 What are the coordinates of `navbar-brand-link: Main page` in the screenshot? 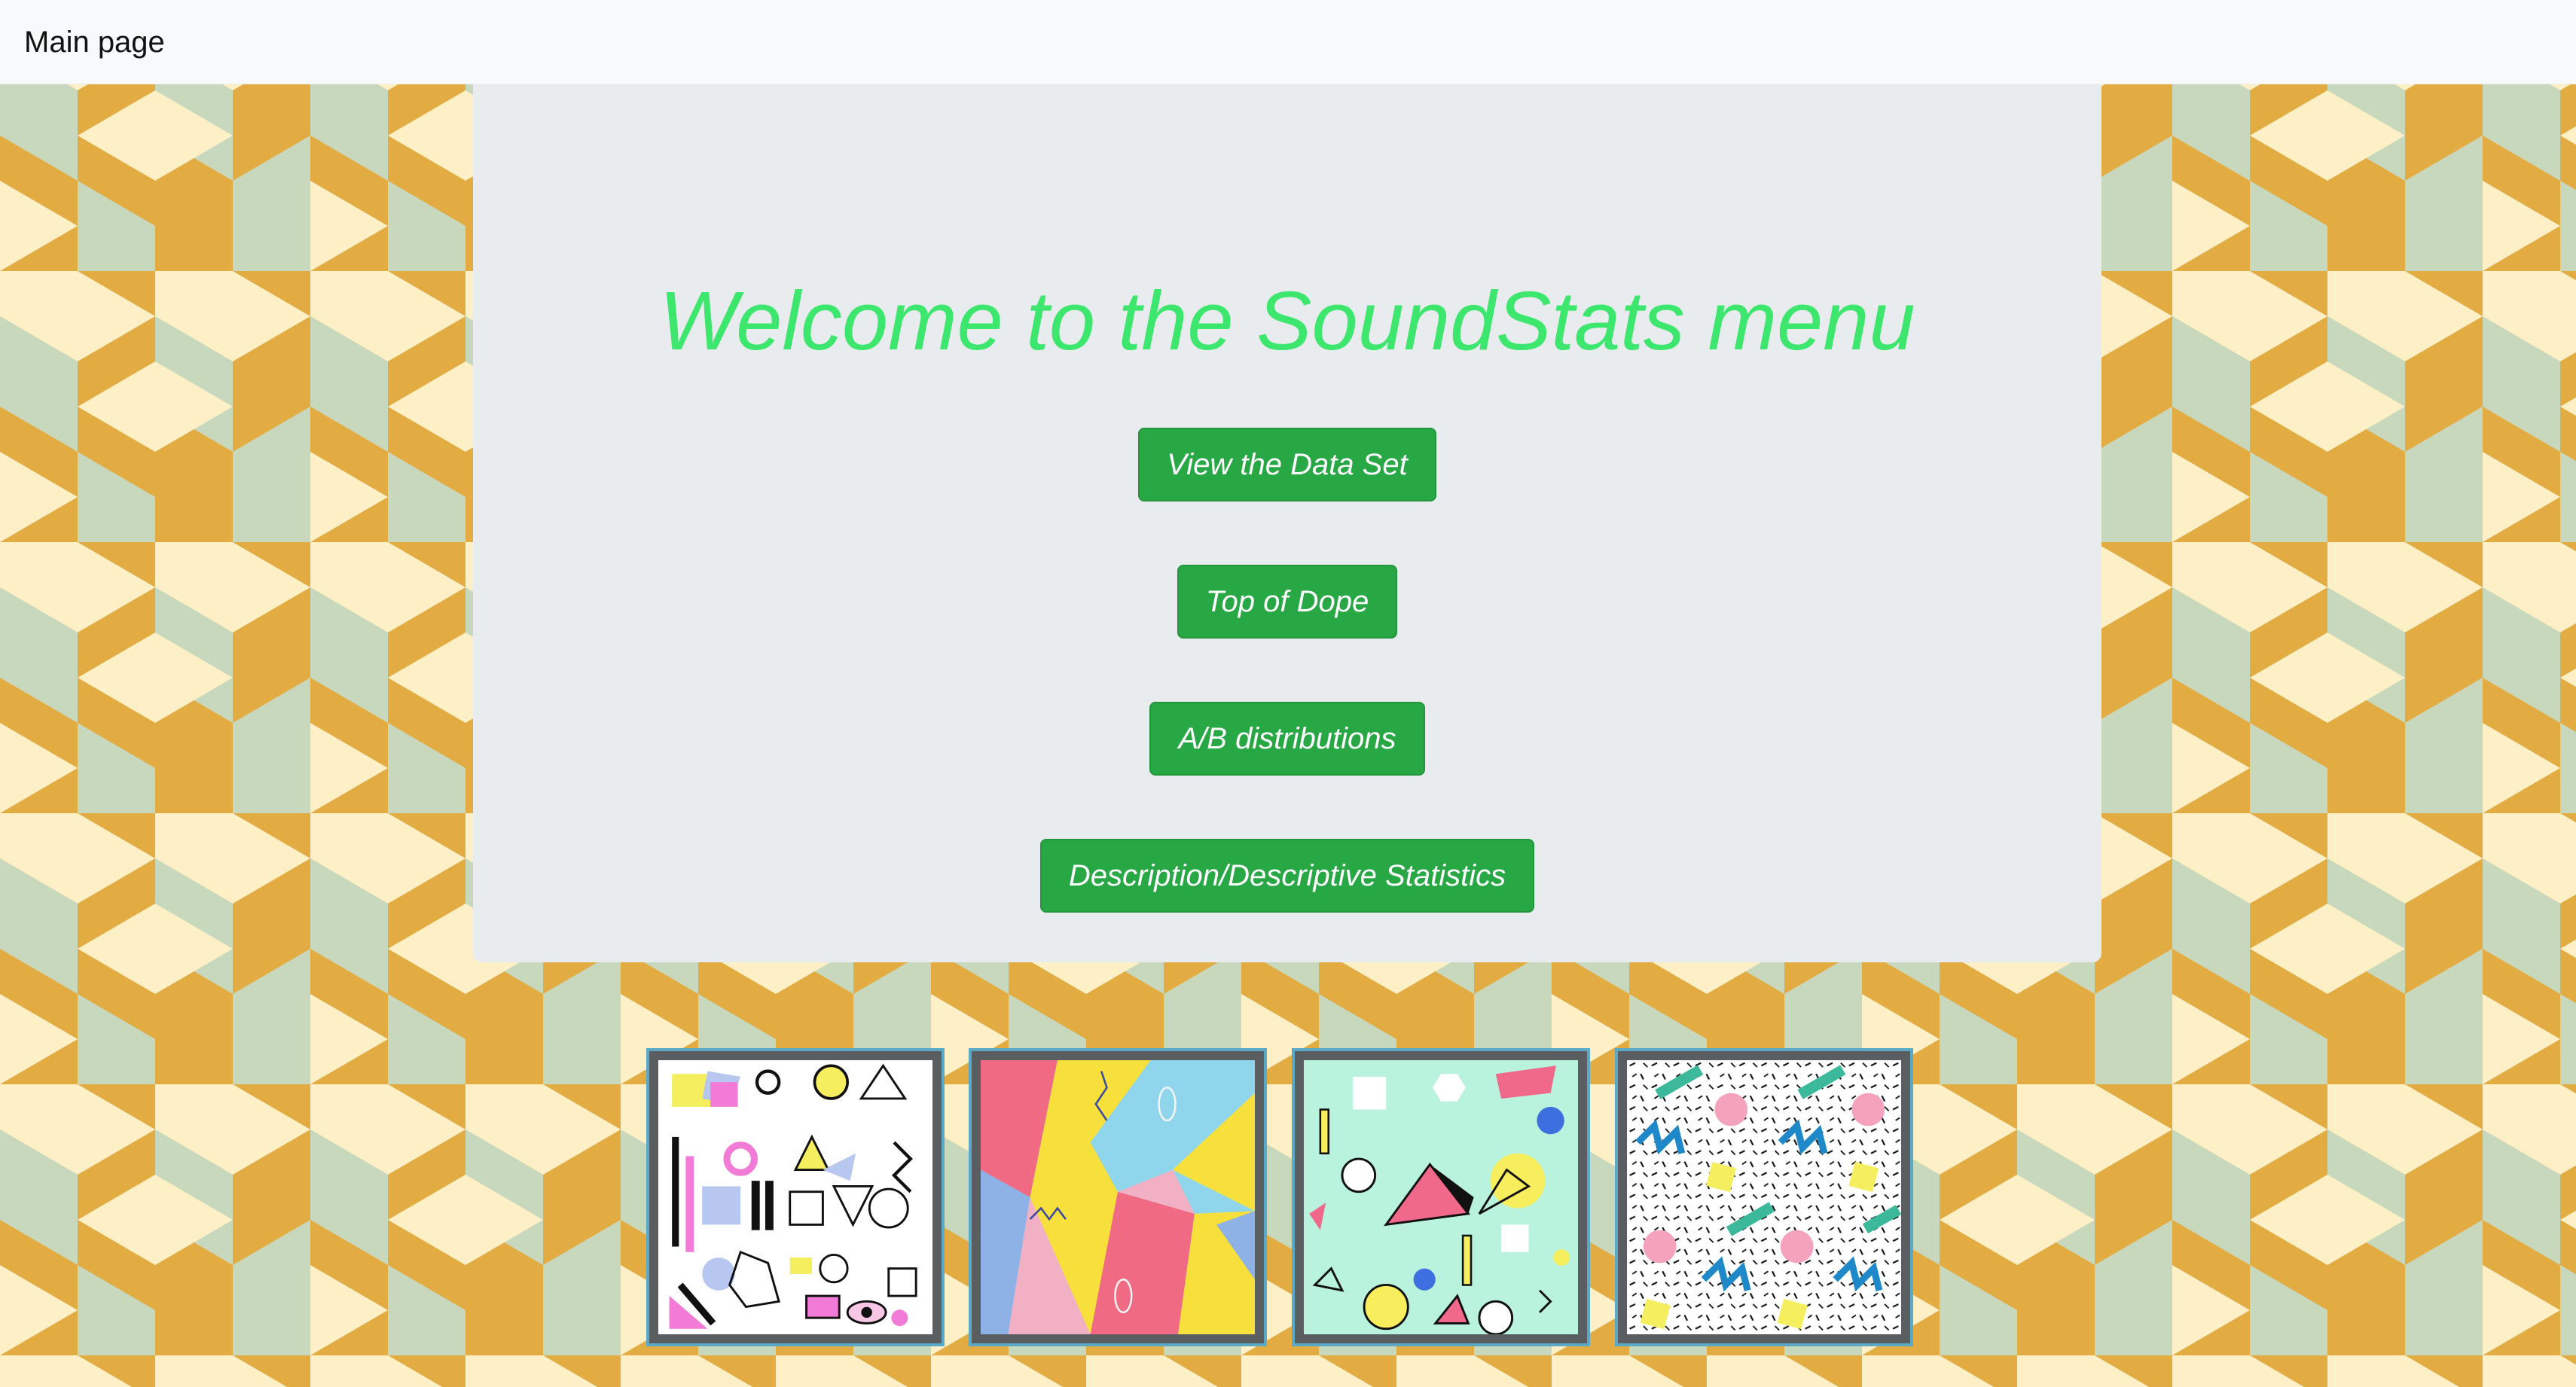 It's located at (95, 42).